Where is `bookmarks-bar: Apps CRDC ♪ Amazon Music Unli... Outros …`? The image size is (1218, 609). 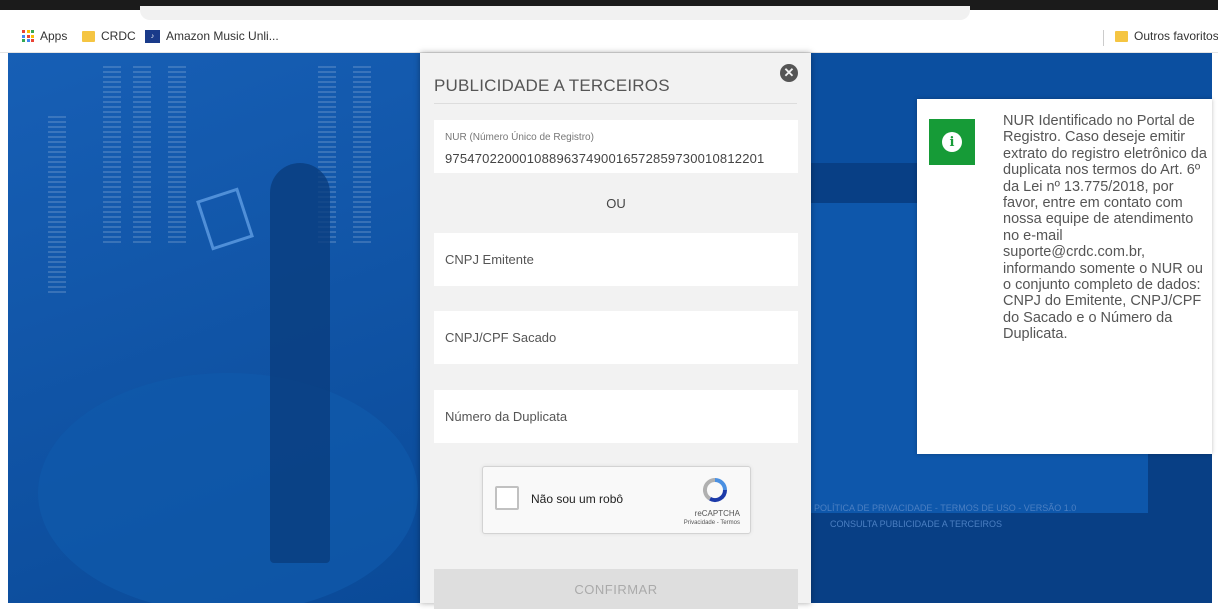
bookmarks-bar: Apps CRDC ♪ Amazon Music Unli... Outros … is located at coordinates (609, 37).